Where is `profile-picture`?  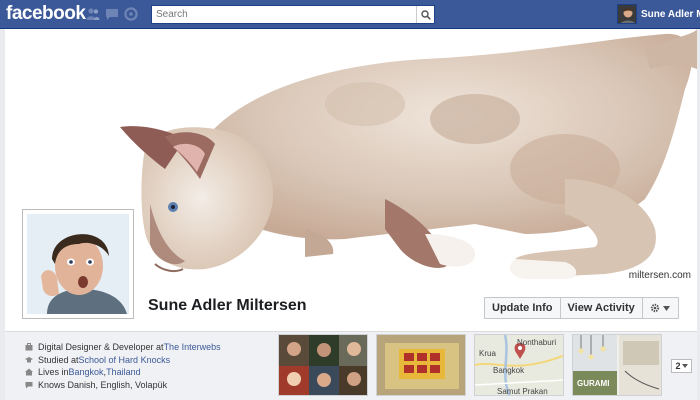
profile-picture is located at coordinates (78, 264).